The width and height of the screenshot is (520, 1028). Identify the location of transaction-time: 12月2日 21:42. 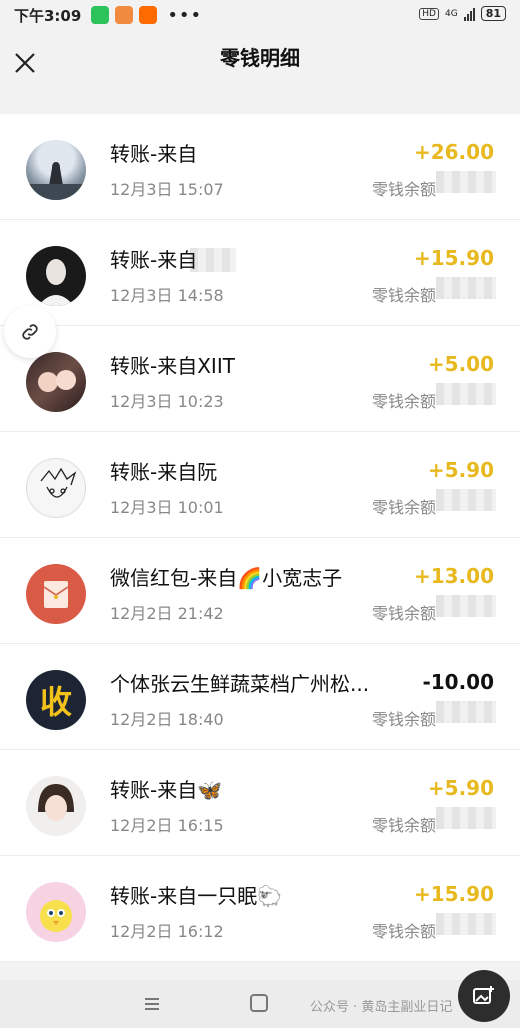
(167, 613).